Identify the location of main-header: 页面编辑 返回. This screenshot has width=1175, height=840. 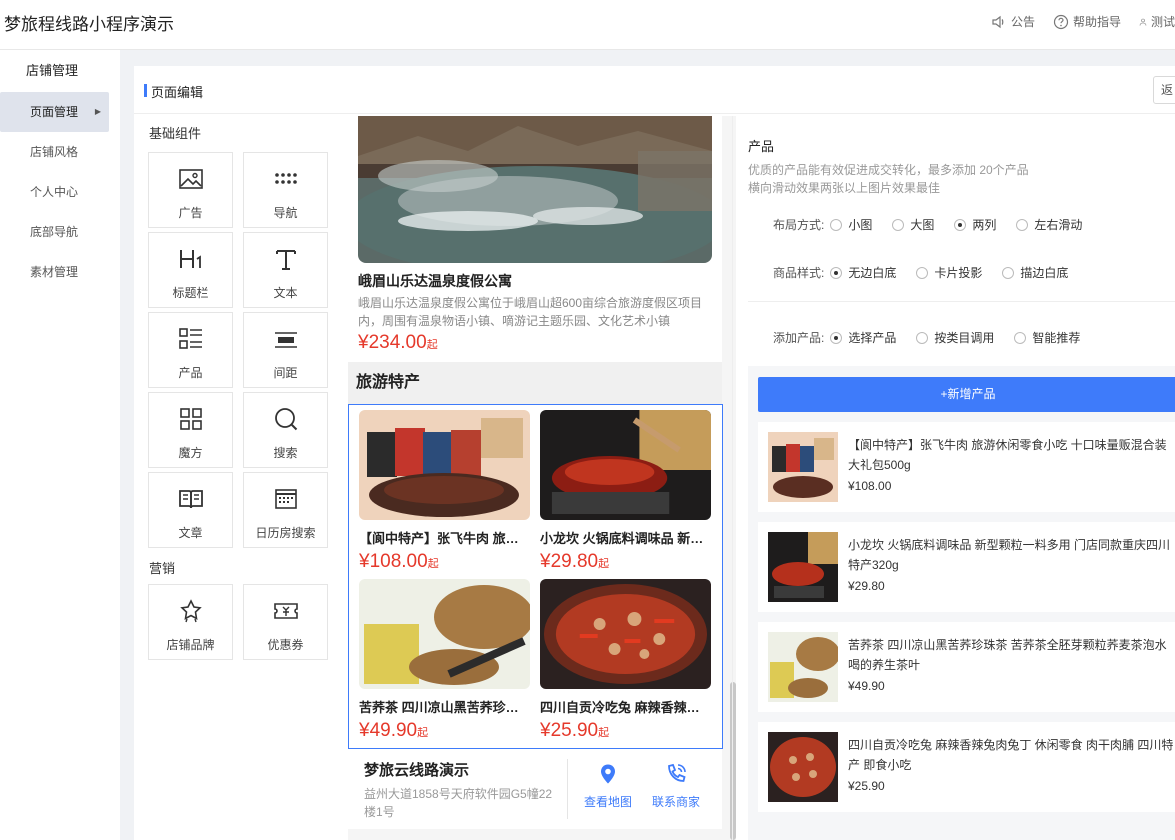
(654, 90).